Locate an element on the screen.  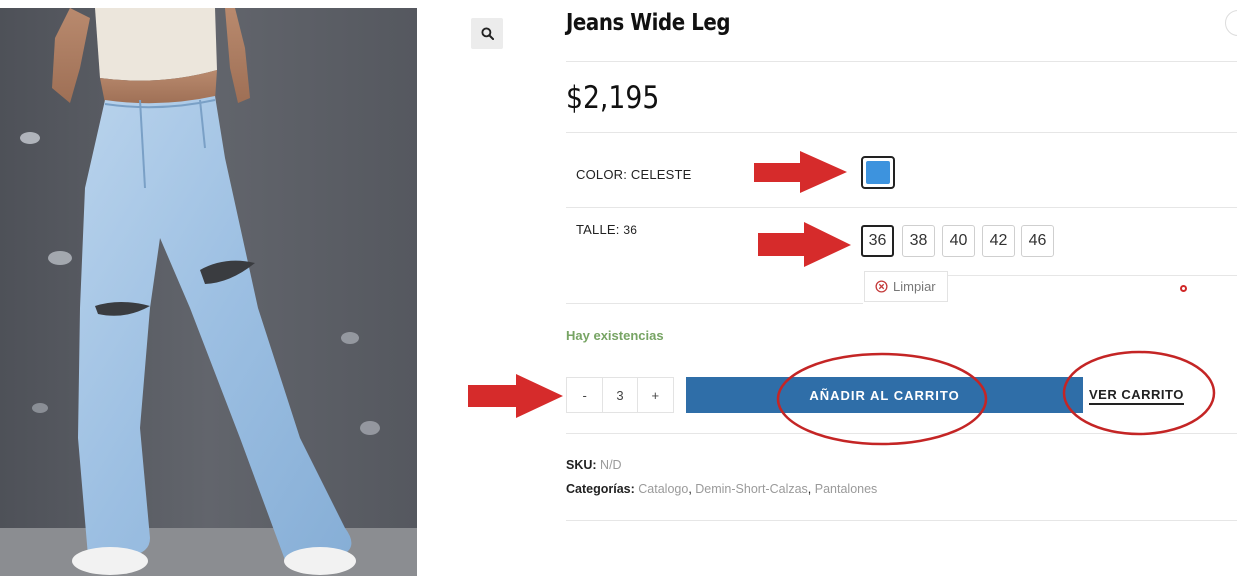
annotation-dot is located at coordinates (1183, 288).